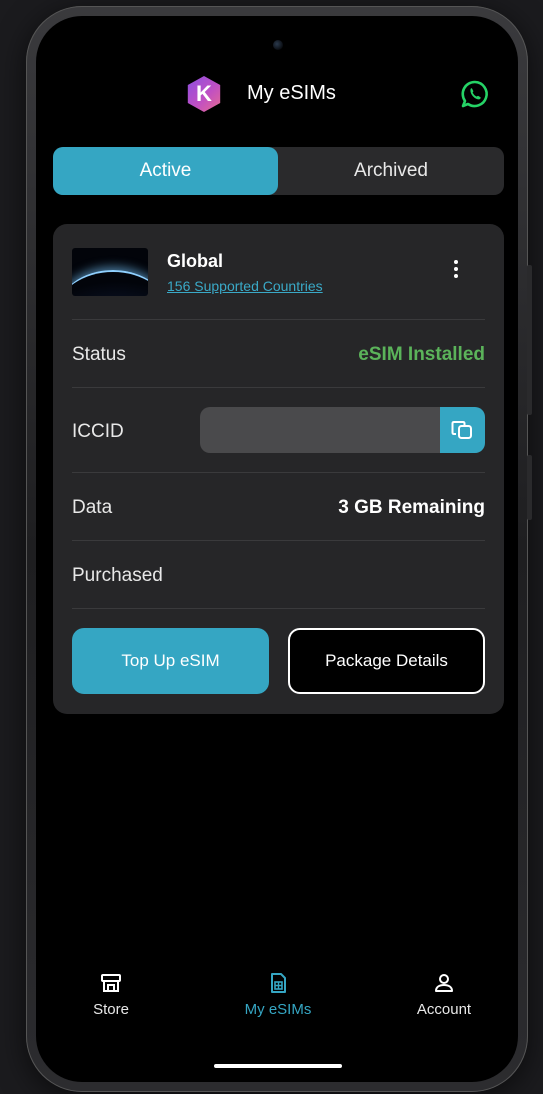 The width and height of the screenshot is (543, 1094). Describe the element at coordinates (475, 94) in the screenshot. I see `whatsapp-icon` at that location.